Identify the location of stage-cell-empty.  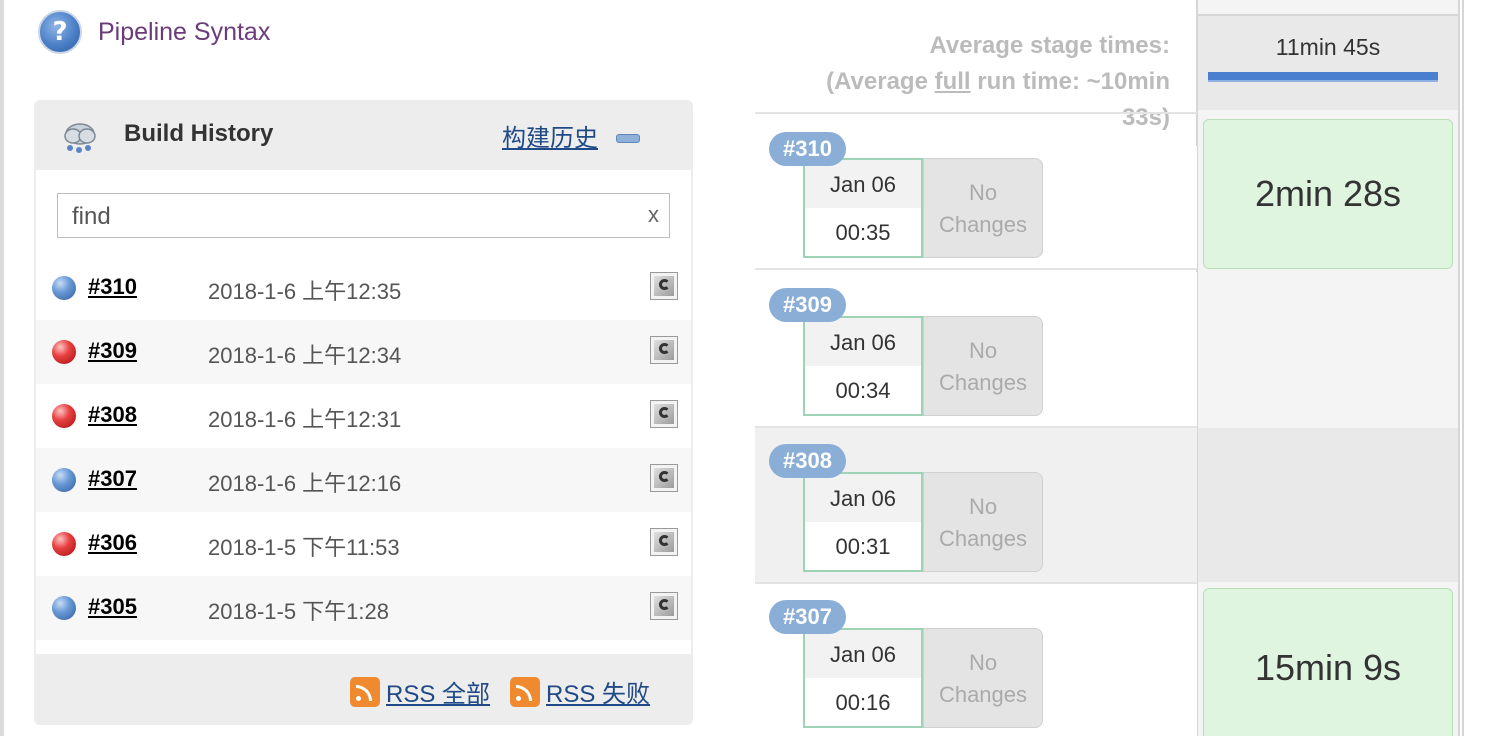
(1328, 505).